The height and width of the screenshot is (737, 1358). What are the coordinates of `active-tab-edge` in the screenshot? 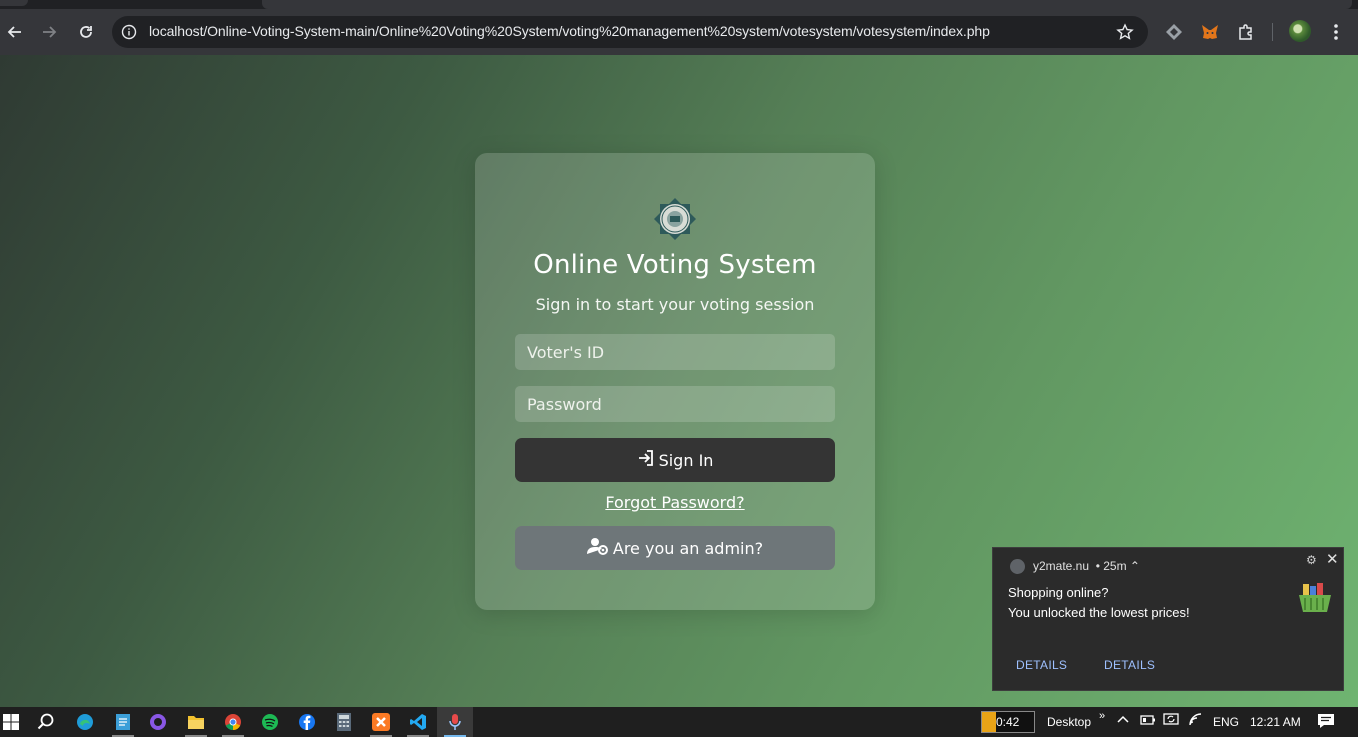 It's located at (807, 4).